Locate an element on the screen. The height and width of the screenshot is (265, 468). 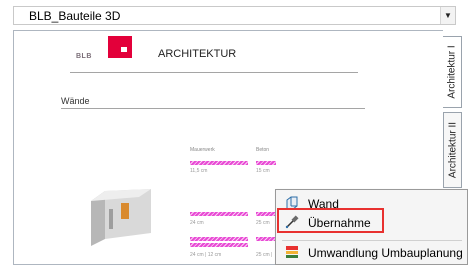
tab-architektur-1: Architektur I is located at coordinates (452, 72).